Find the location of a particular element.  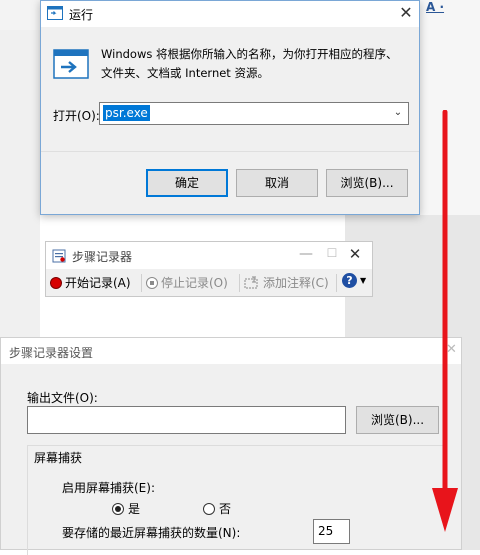

capture-count-input: 25 is located at coordinates (331, 531).